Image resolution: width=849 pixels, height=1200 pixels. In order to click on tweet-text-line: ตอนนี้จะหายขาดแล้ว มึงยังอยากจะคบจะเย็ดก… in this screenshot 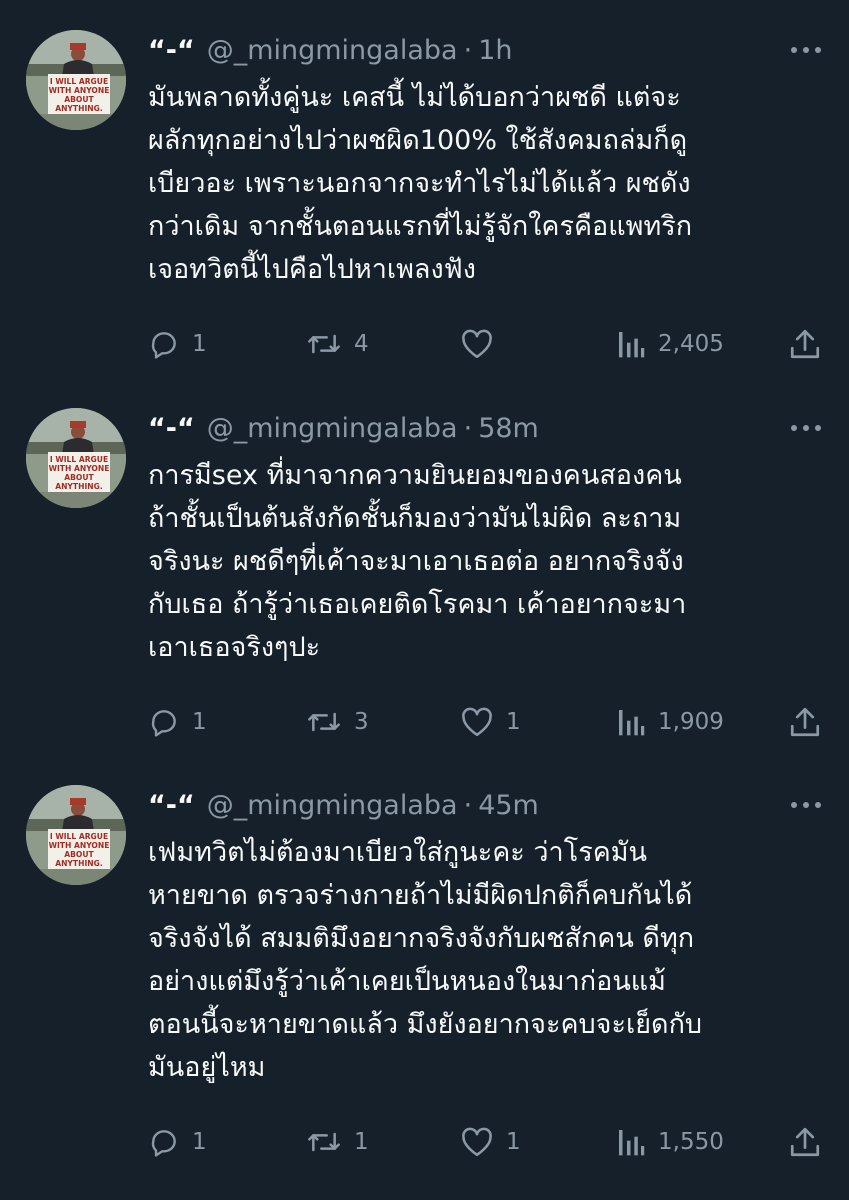, I will do `click(425, 1024)`.